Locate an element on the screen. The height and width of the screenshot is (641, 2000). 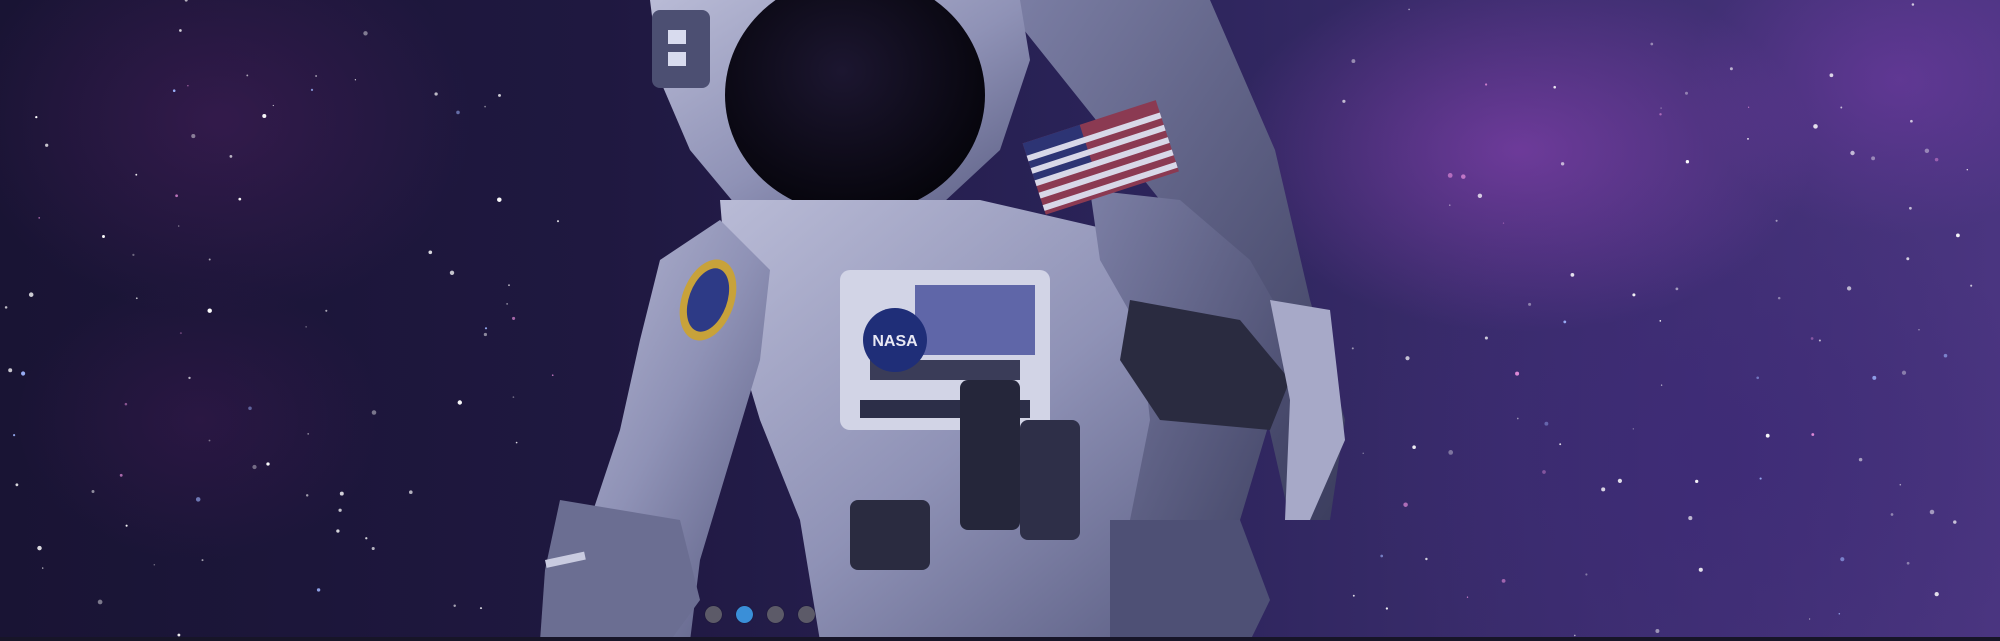
banner-bottom-edge is located at coordinates (1000, 639).